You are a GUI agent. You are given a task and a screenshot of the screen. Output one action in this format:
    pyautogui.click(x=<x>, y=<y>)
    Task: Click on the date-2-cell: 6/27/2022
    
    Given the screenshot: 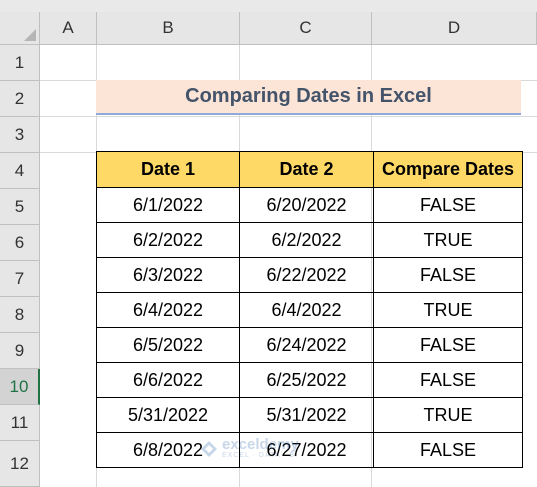 What is the action you would take?
    pyautogui.click(x=306, y=450)
    